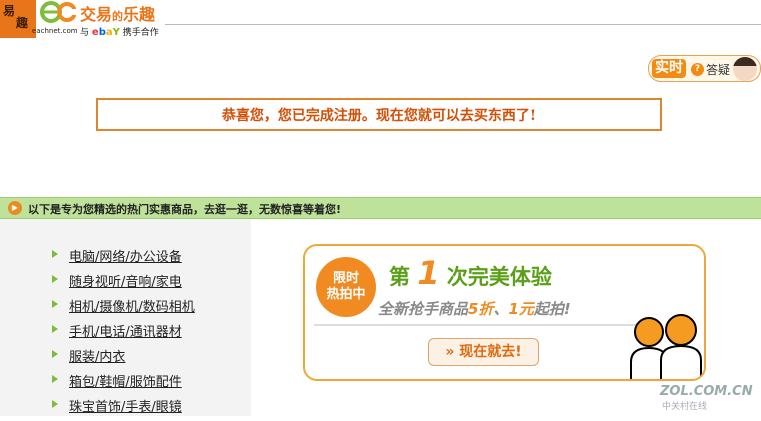  I want to click on question-icon: ?, so click(697, 69).